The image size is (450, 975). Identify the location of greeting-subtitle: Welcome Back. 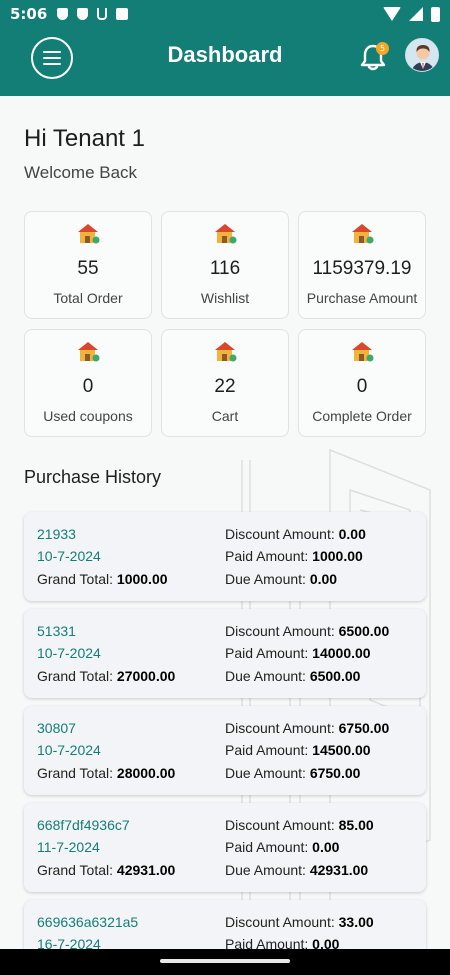
(81, 172).